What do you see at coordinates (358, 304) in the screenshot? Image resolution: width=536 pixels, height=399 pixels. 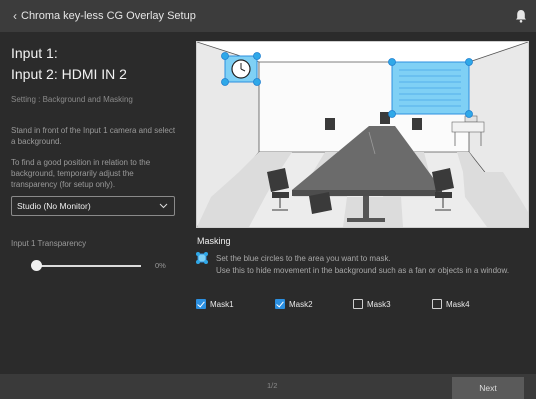 I see `mask3-checkbox-box` at bounding box center [358, 304].